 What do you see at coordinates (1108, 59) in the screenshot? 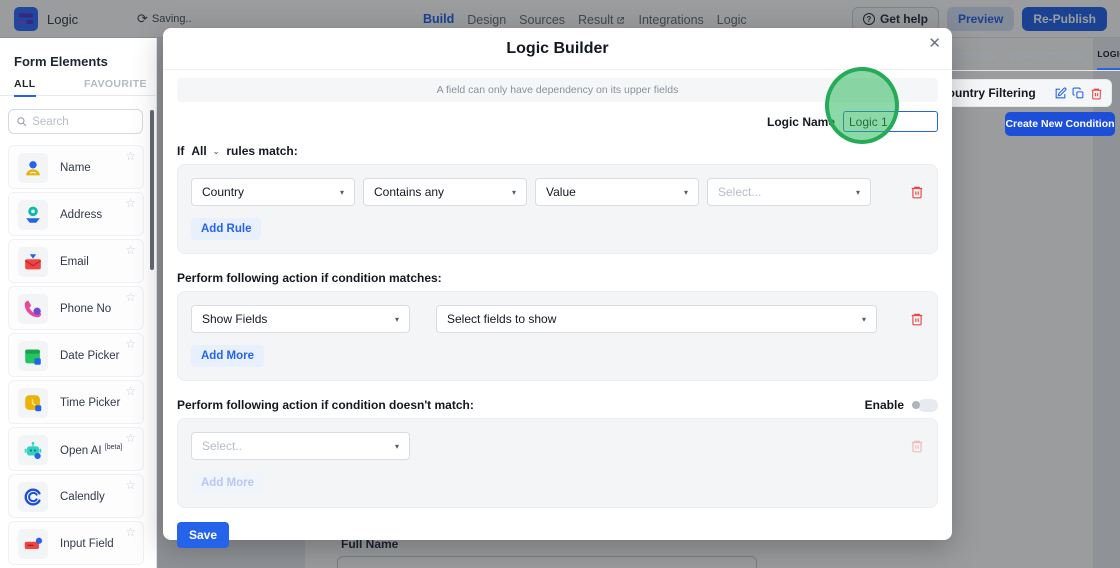
I see `tab-logic-settings: LOGIC` at bounding box center [1108, 59].